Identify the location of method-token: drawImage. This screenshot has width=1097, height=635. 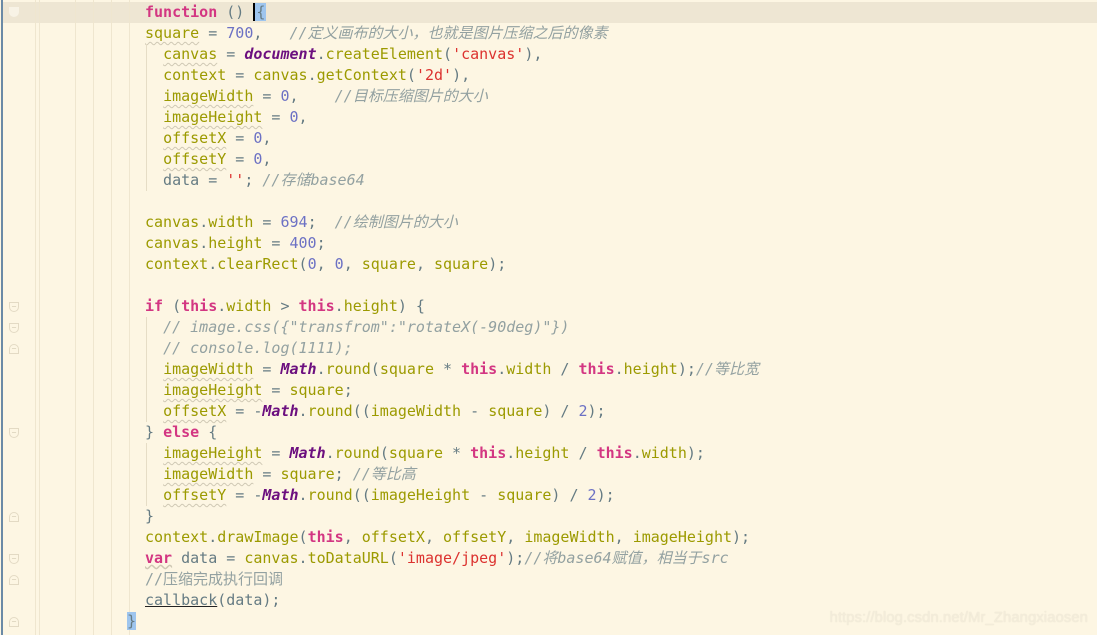
(258, 537).